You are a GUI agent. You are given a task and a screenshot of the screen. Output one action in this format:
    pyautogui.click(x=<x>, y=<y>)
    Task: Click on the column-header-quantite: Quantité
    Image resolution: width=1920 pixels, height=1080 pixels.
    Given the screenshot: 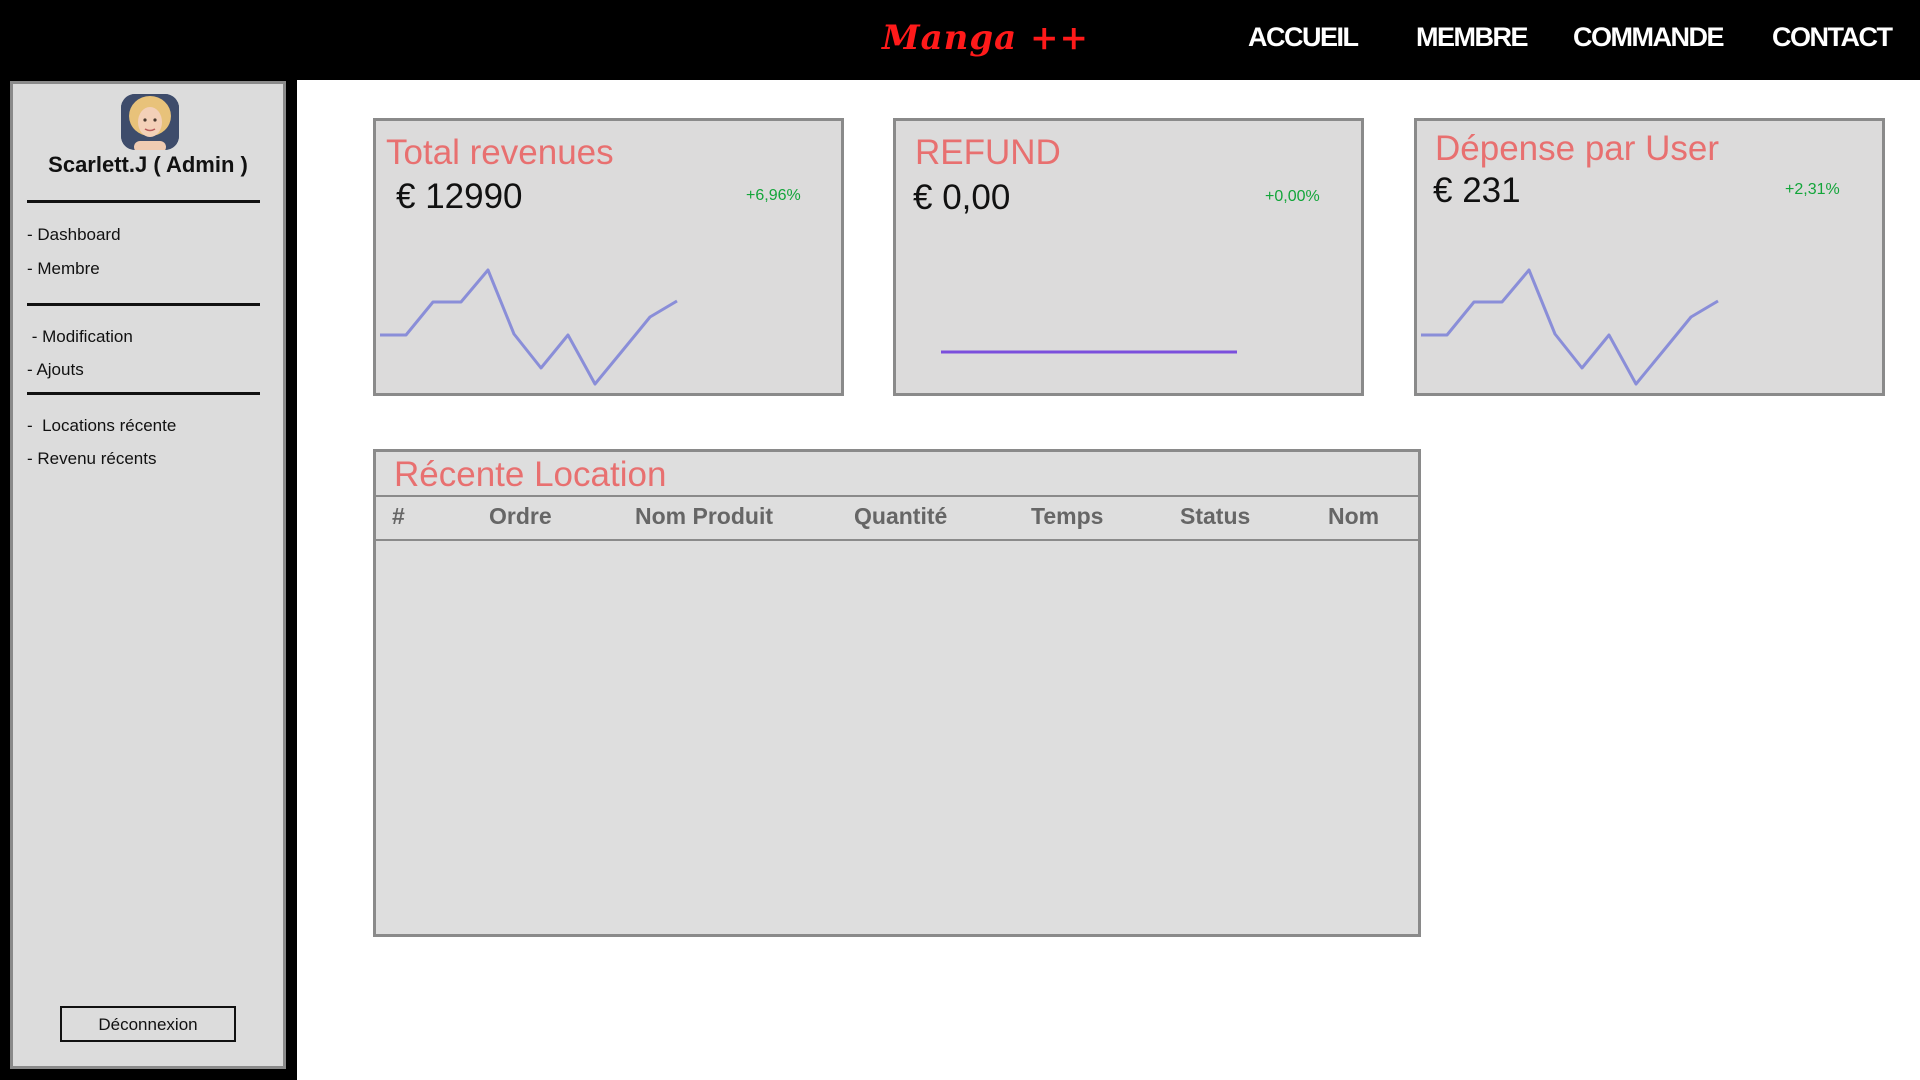 What is the action you would take?
    pyautogui.click(x=900, y=516)
    